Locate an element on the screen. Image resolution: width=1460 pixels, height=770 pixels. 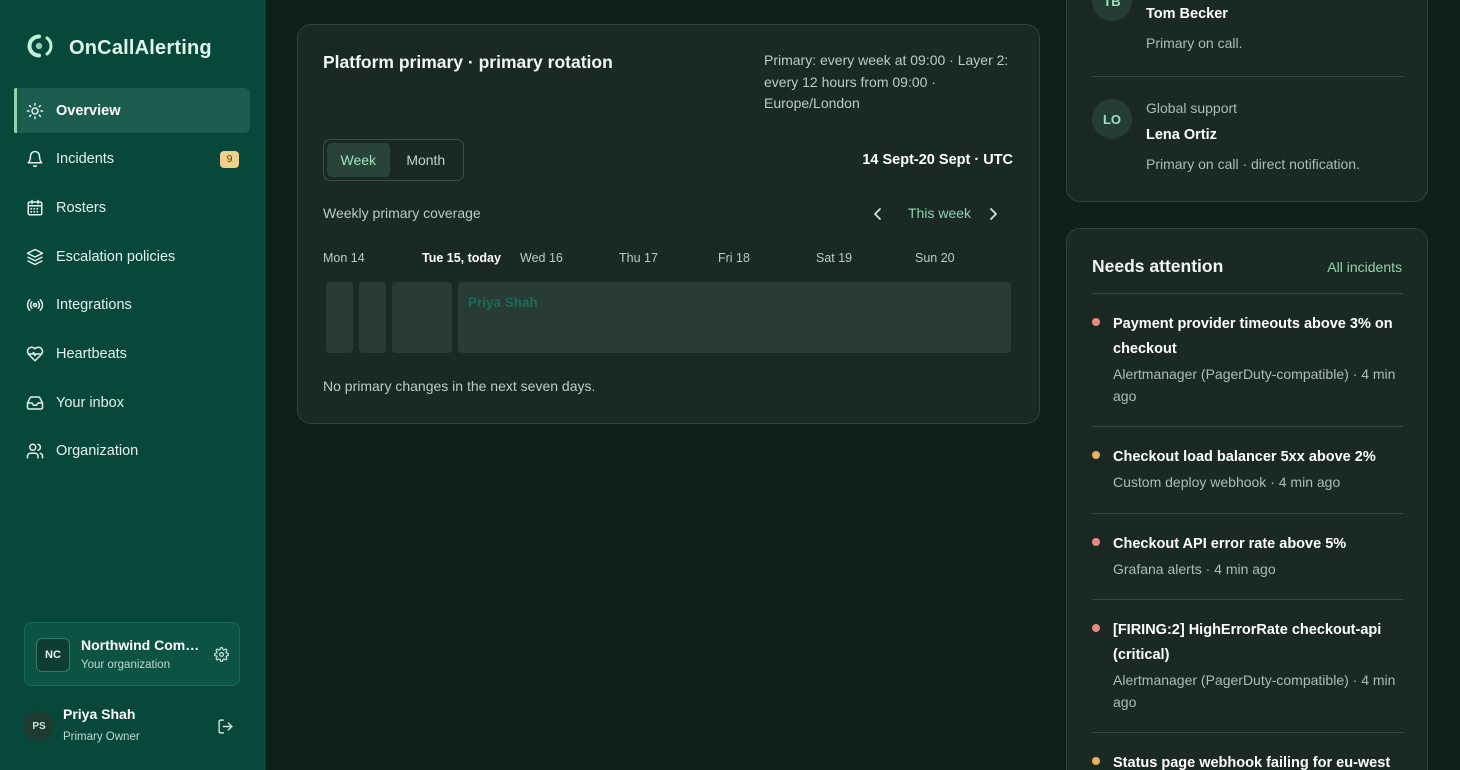
on-call-note: Primary on call. is located at coordinates (1194, 43).